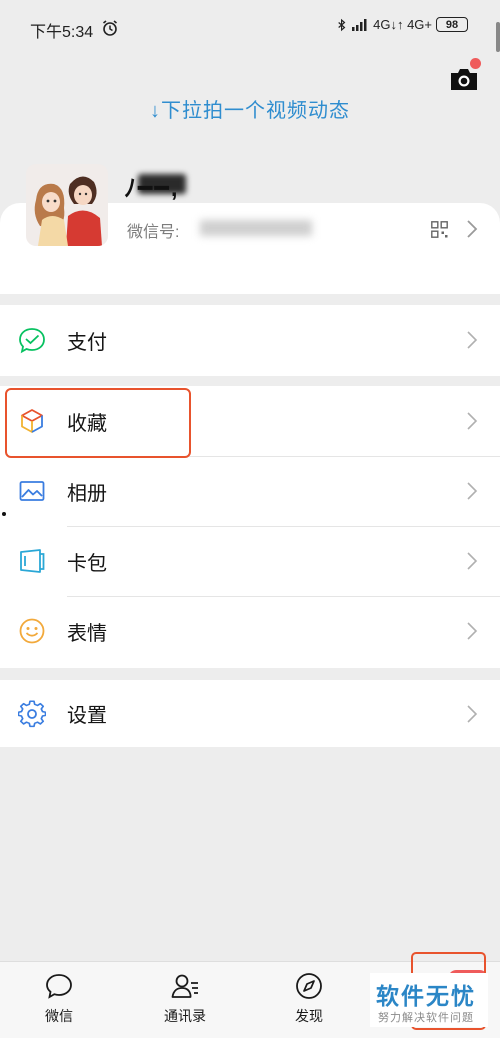 The width and height of the screenshot is (500, 1038). What do you see at coordinates (87, 563) in the screenshot?
I see `menu-label-cards: 卡包` at bounding box center [87, 563].